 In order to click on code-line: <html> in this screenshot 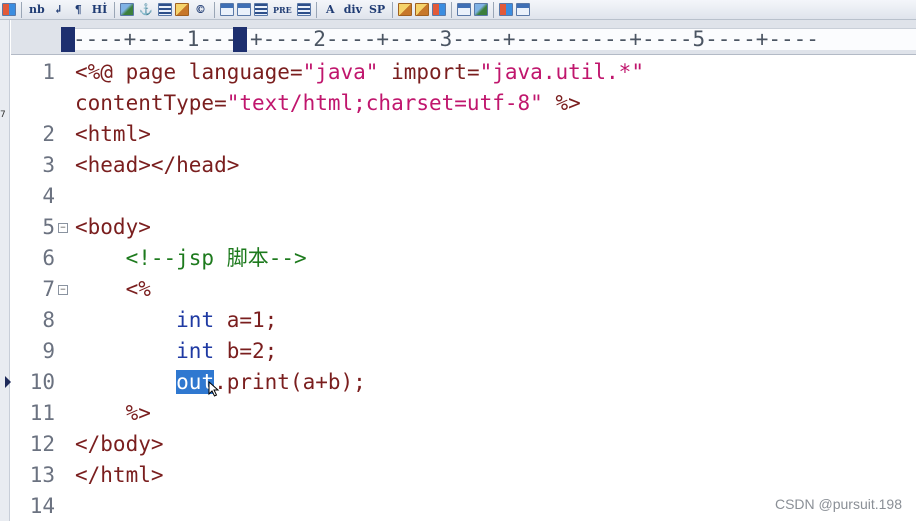, I will do `click(113, 134)`.